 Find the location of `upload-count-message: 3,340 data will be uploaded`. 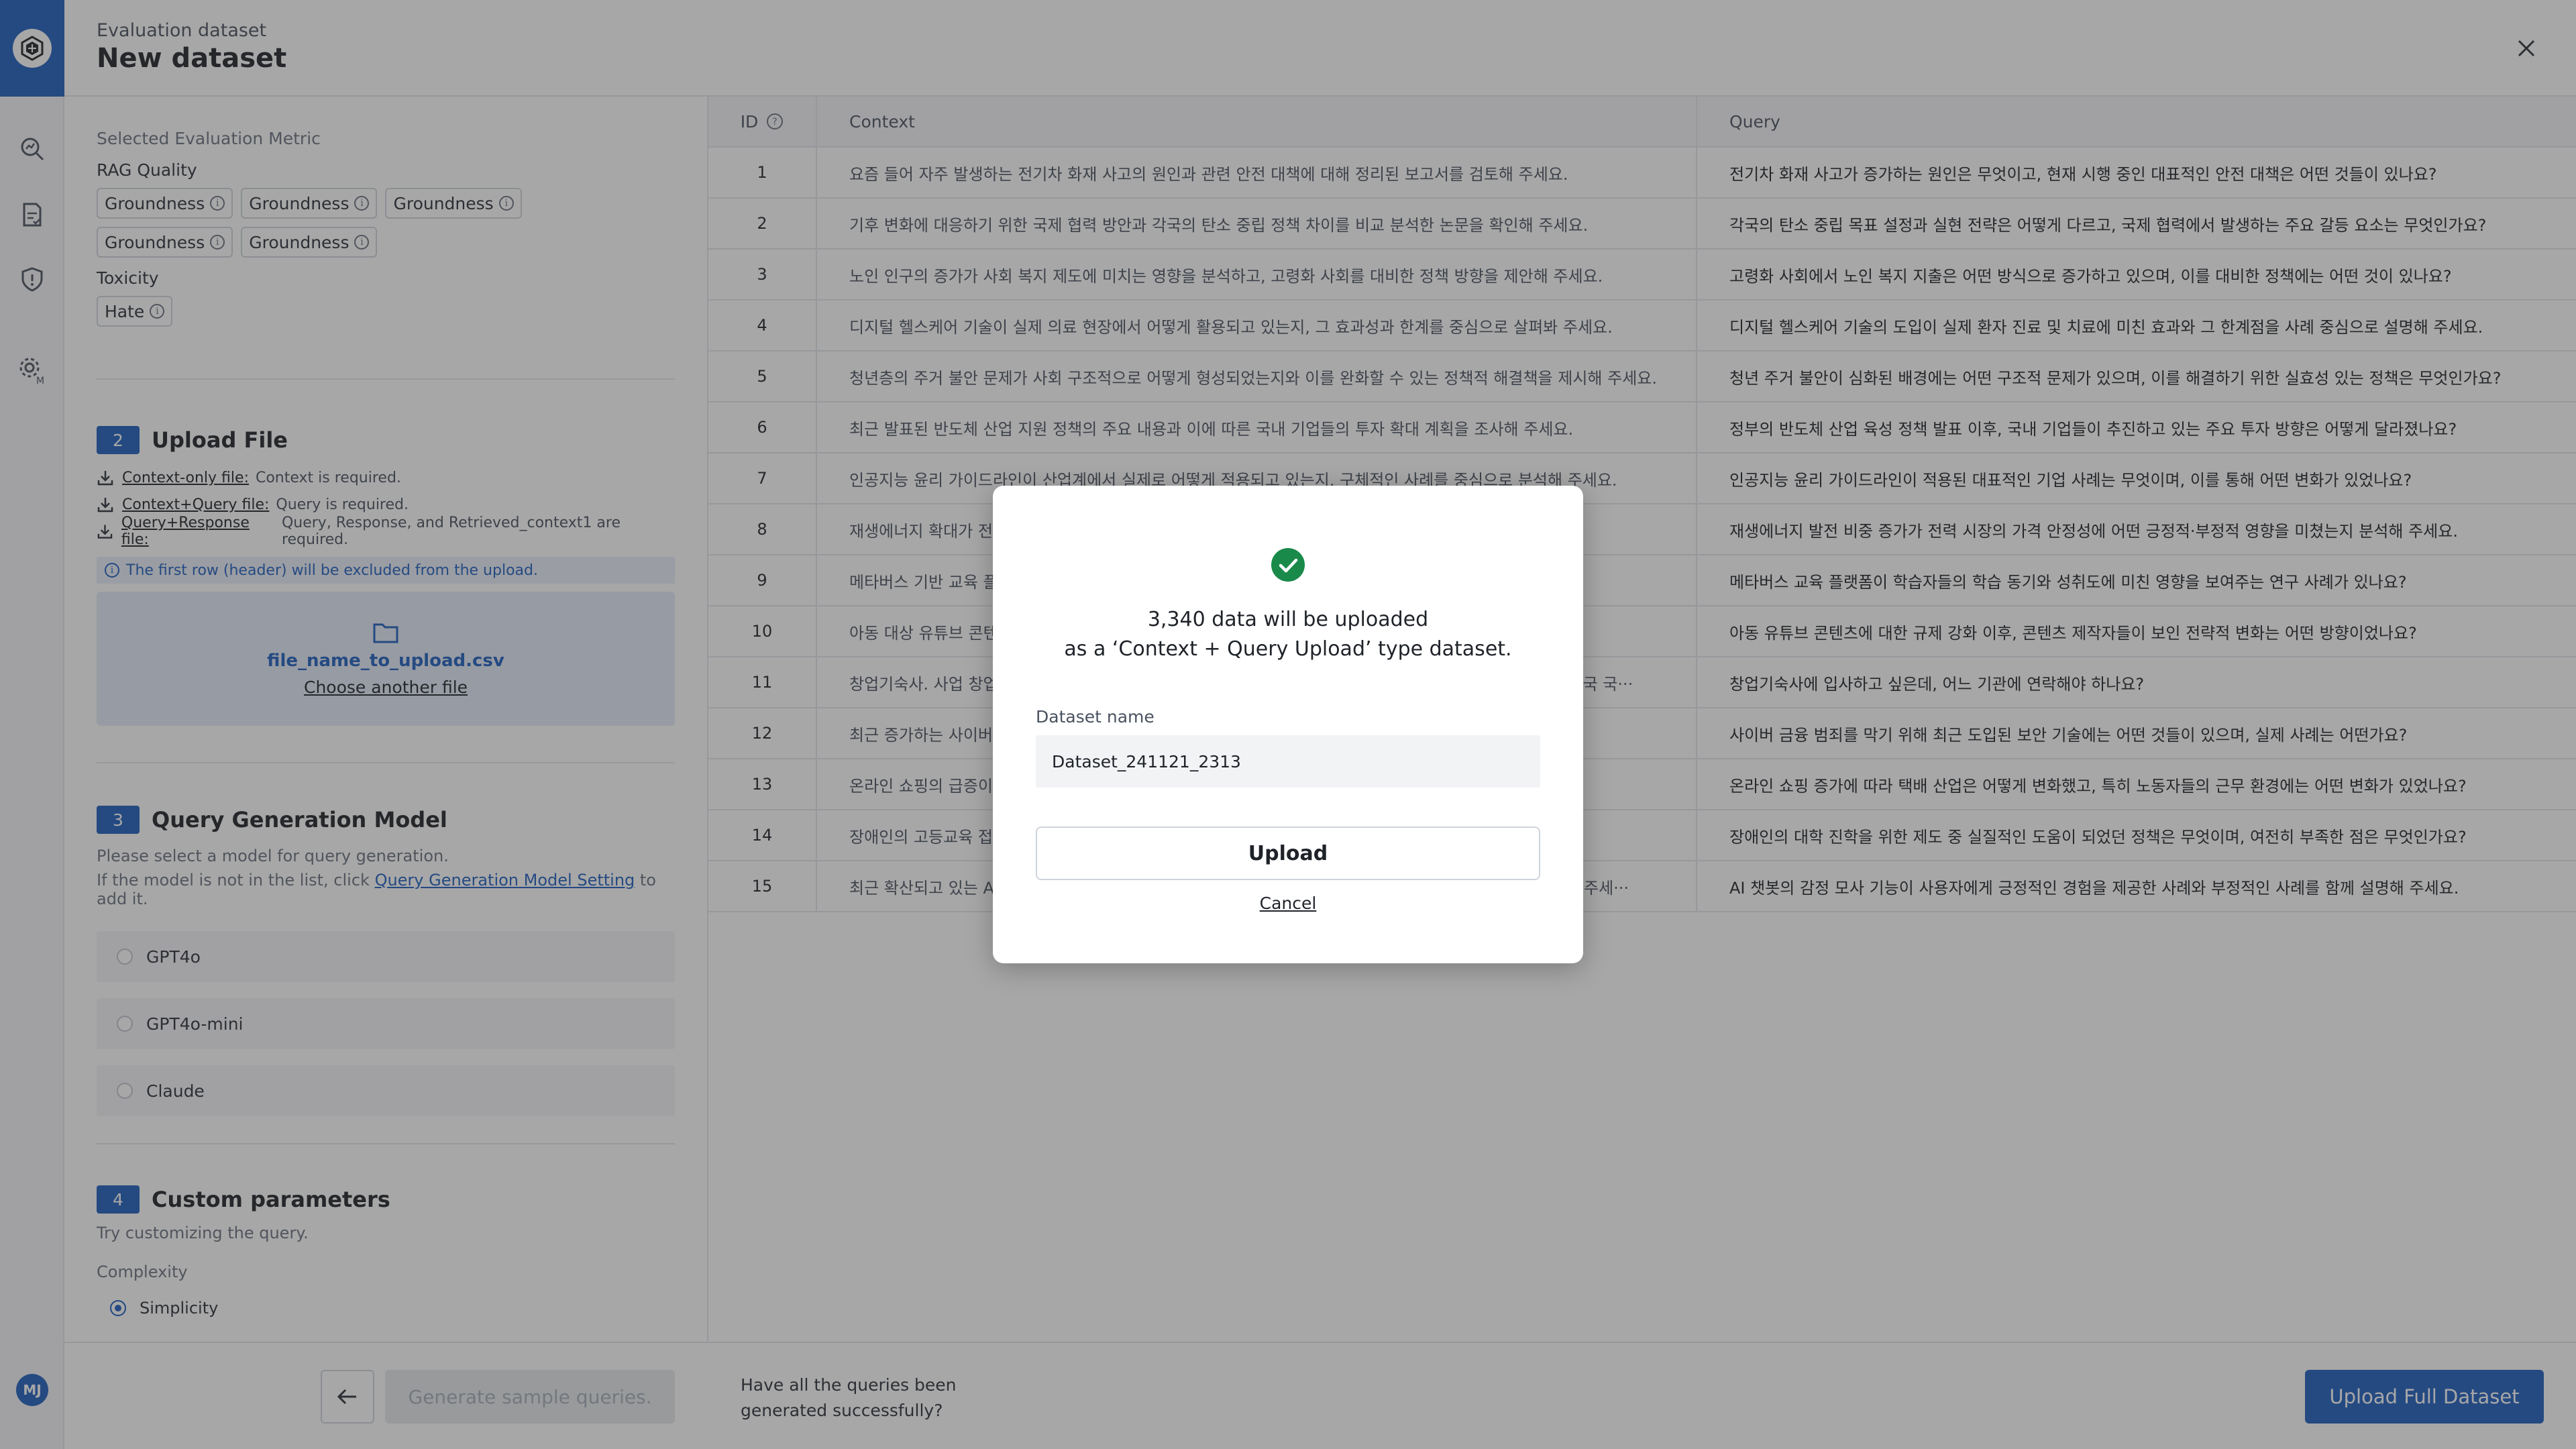

upload-count-message: 3,340 data will be uploaded is located at coordinates (1288, 619).